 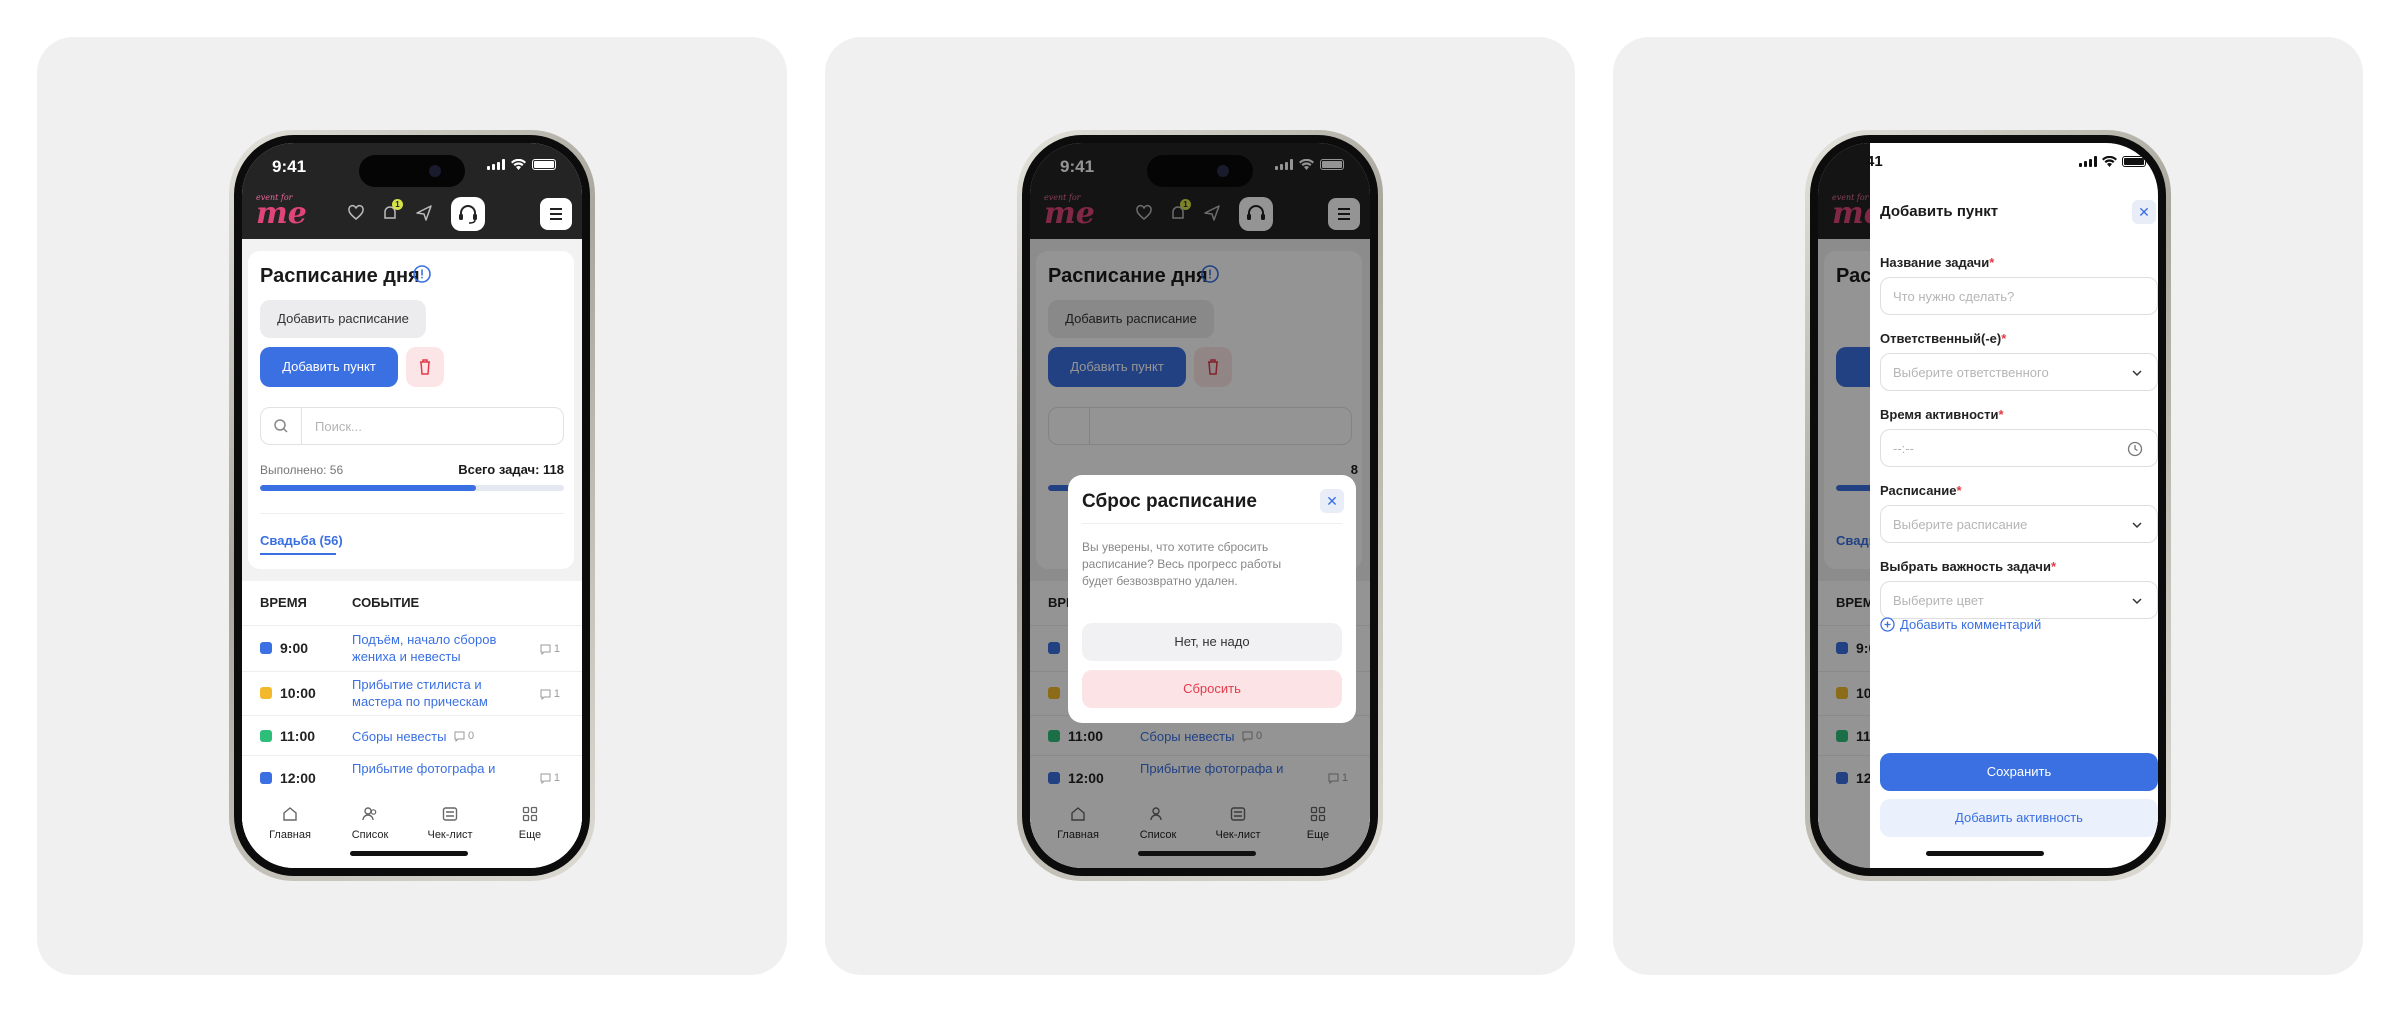 I want to click on menu-button, so click(x=556, y=214).